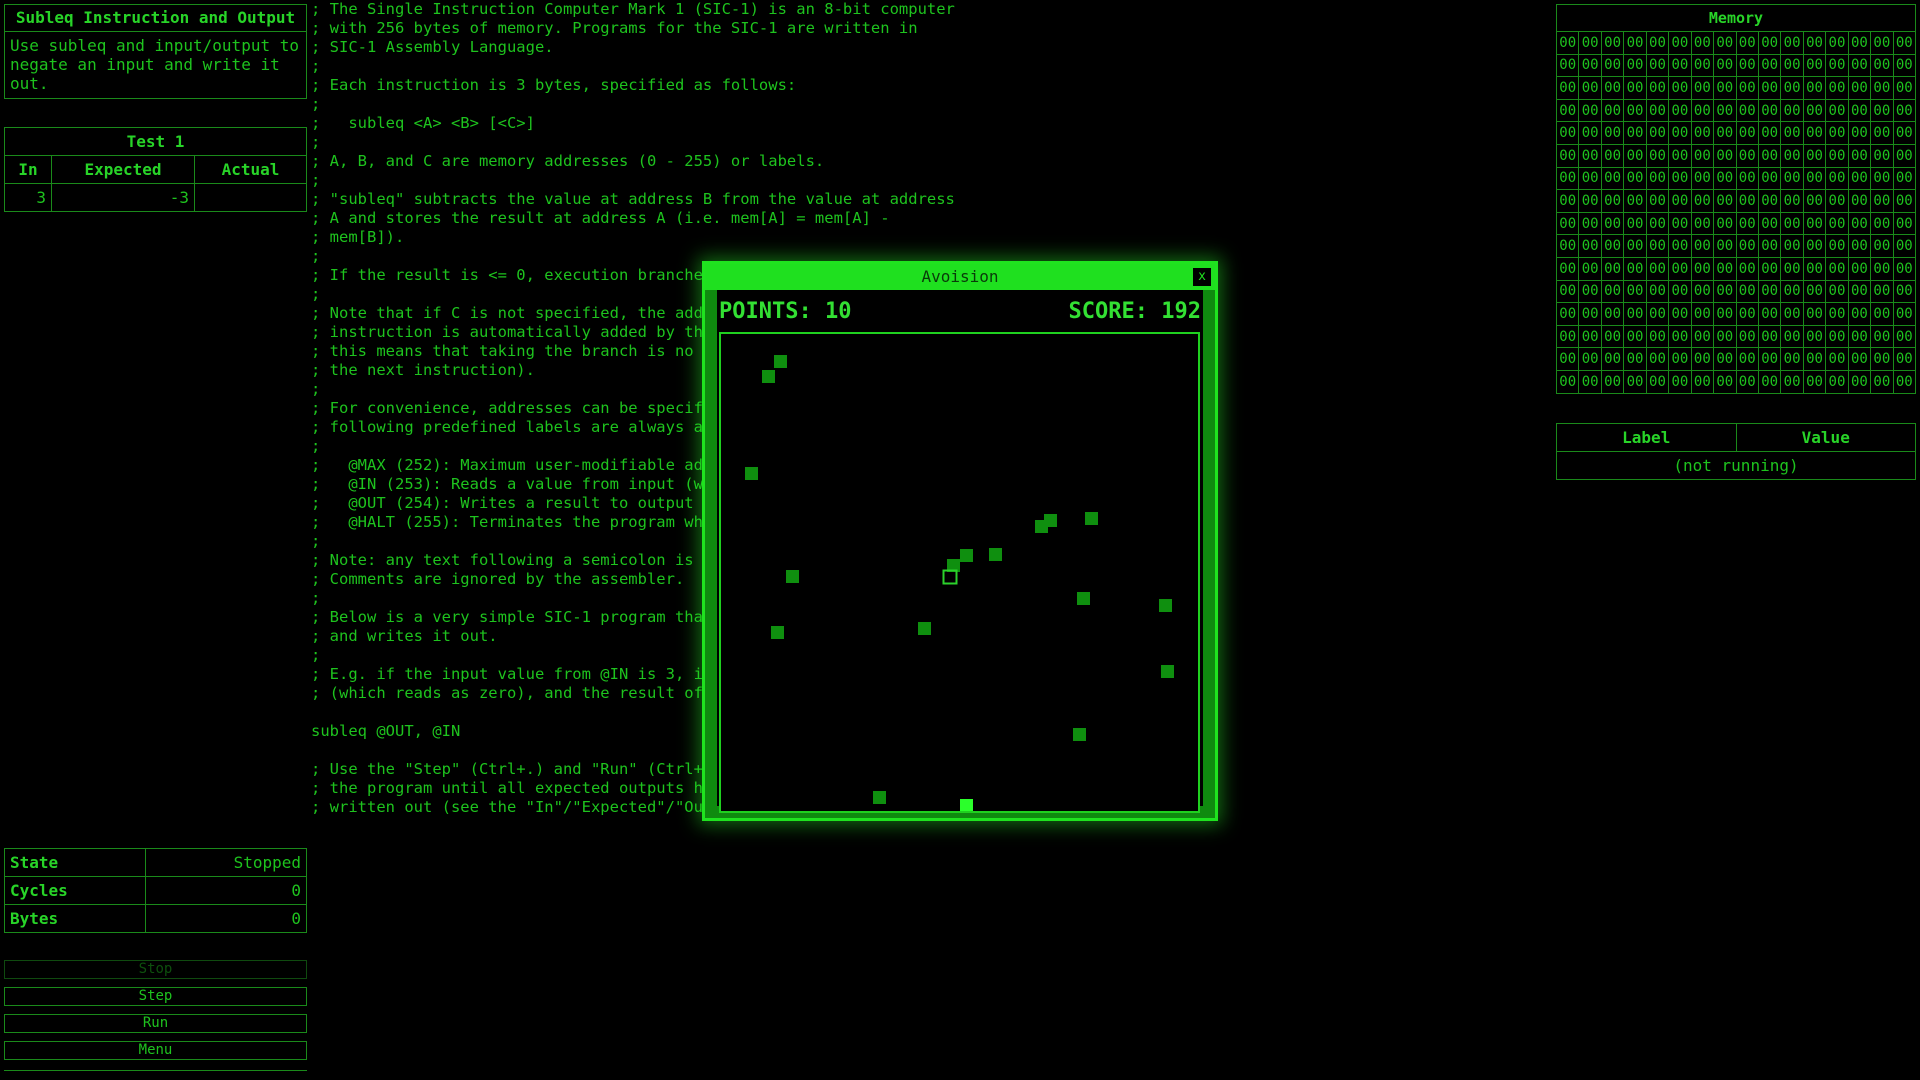  Describe the element at coordinates (155, 996) in the screenshot. I see `step-button: Step` at that location.